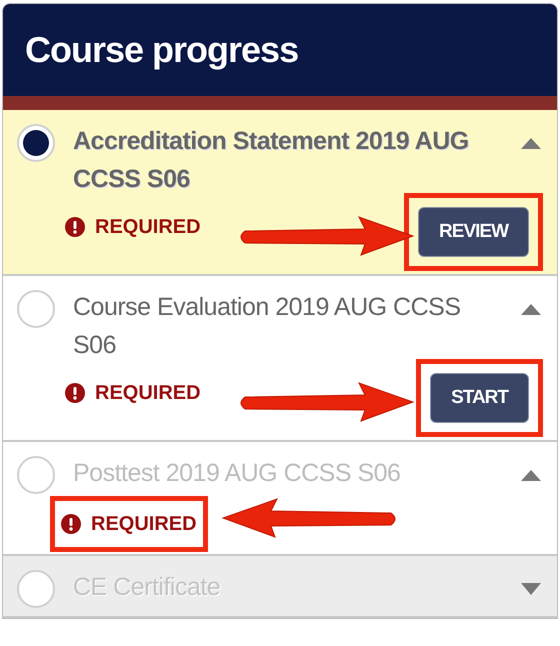  Describe the element at coordinates (161, 50) in the screenshot. I see `panel-title: Course progress` at that location.